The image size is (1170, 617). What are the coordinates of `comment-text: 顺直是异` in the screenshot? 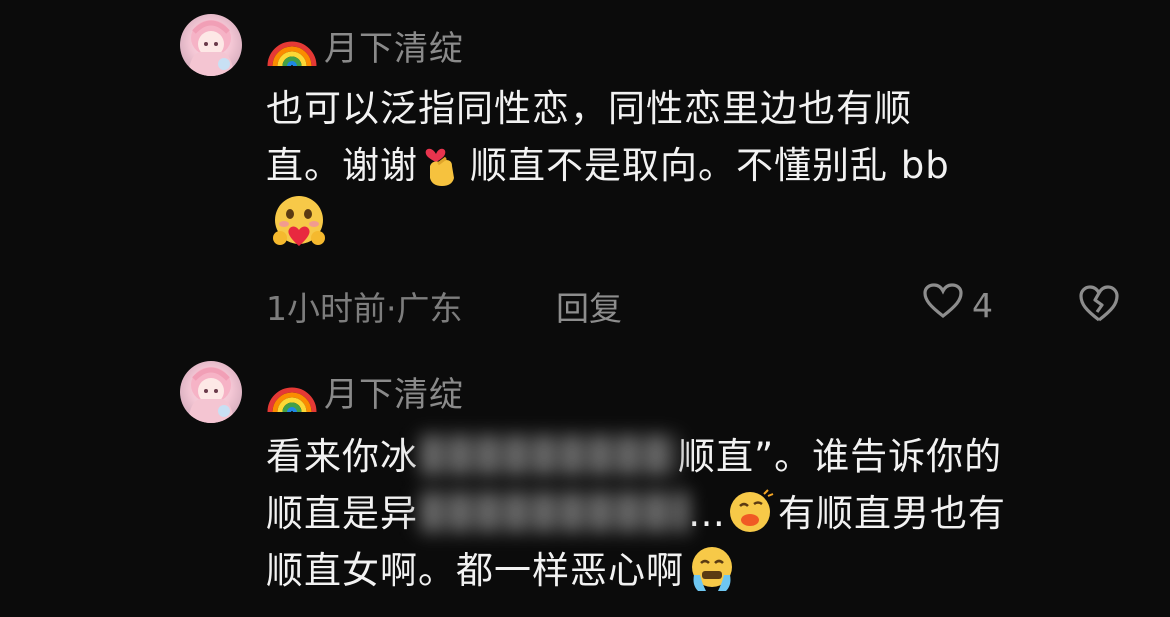 It's located at (342, 513).